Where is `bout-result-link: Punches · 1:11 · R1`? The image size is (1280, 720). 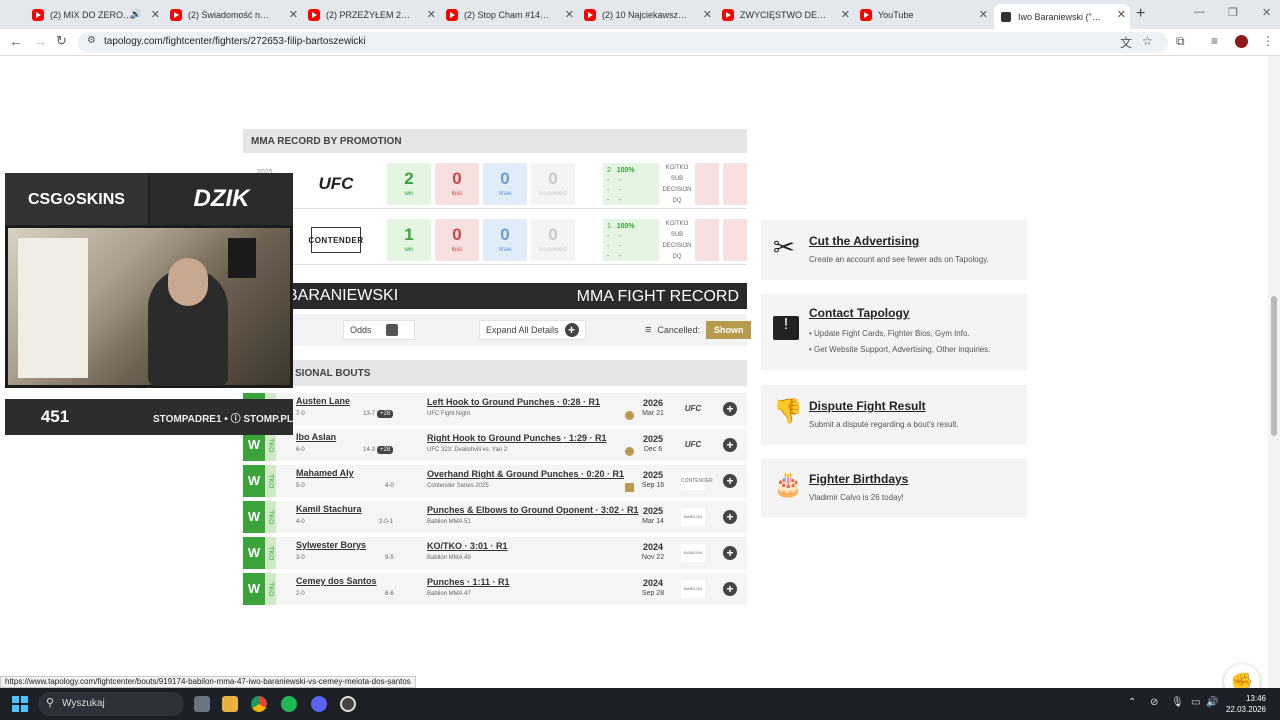
bout-result-link: Punches · 1:11 · R1 is located at coordinates (468, 582).